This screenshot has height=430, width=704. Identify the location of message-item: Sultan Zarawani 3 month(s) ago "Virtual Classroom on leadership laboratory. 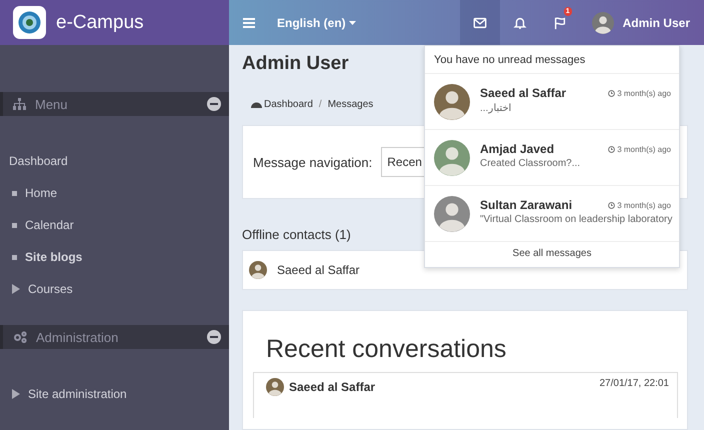
(552, 214).